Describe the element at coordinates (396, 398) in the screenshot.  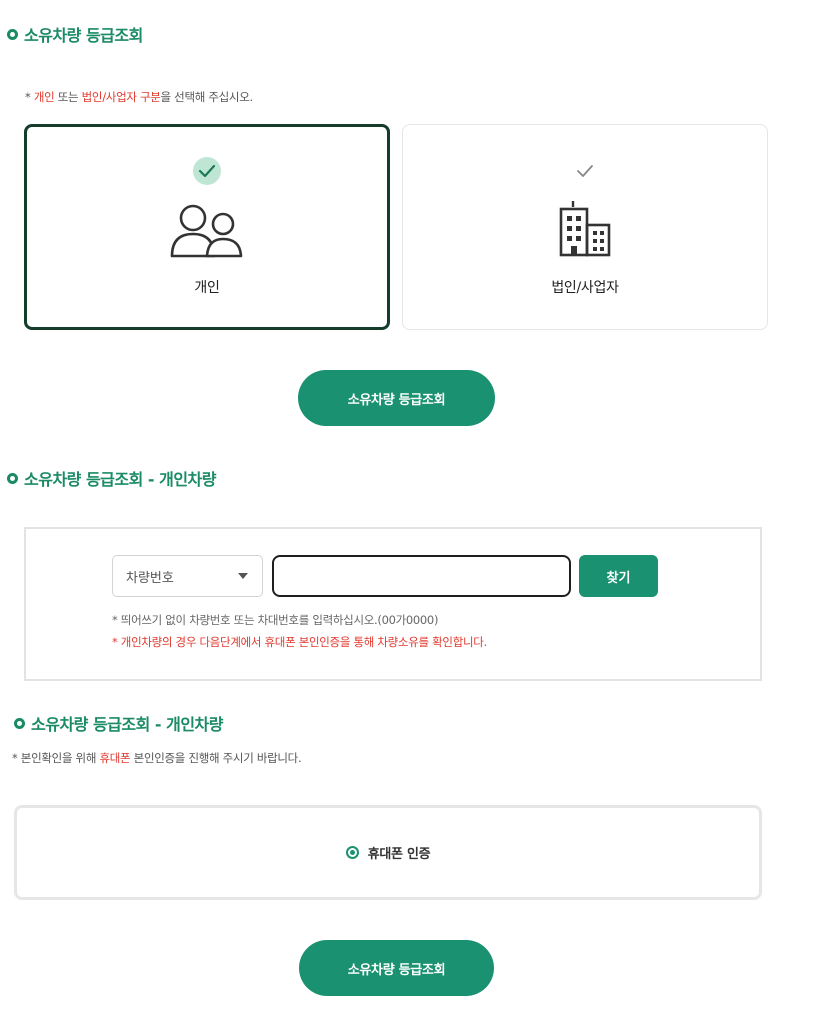
I see `vehicle-grade-lookup-button: 소유차량 등급조회` at that location.